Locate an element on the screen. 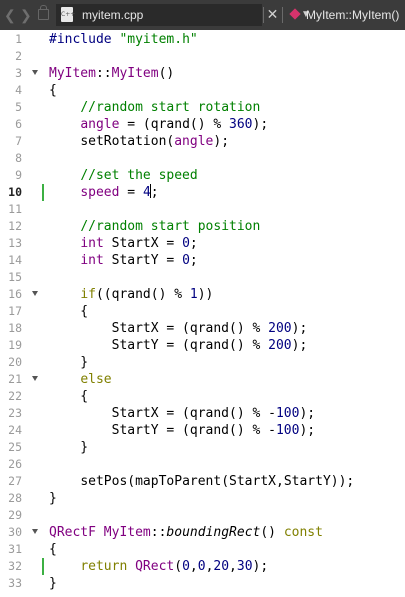 Image resolution: width=405 pixels, height=597 pixels. code-line: 19 StartY = (qrand() % 200); is located at coordinates (202, 345).